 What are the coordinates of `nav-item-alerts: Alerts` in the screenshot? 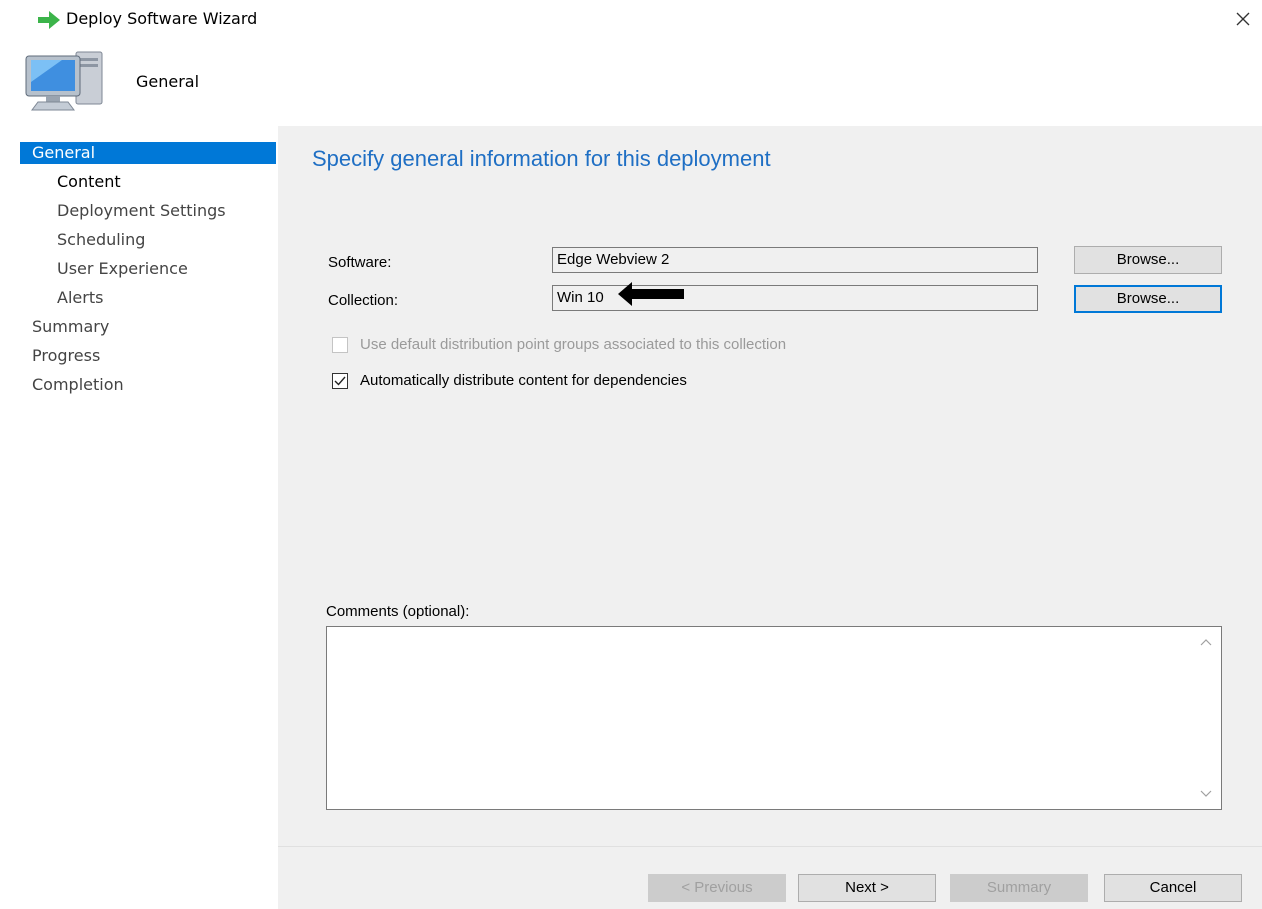 It's located at (80, 298).